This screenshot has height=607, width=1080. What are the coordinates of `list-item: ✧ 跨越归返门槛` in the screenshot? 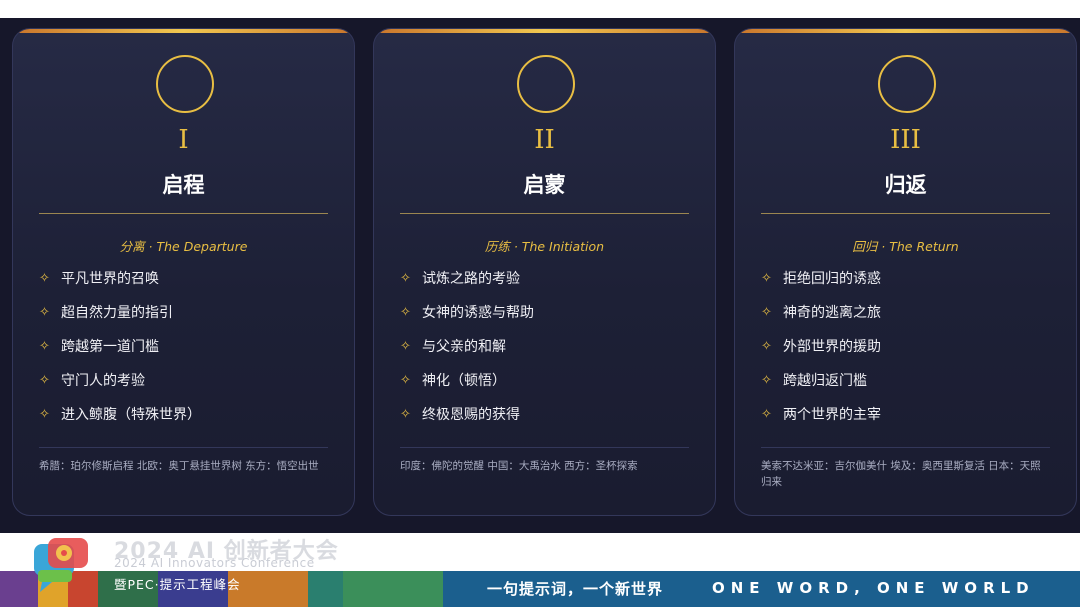 It's located at (821, 387).